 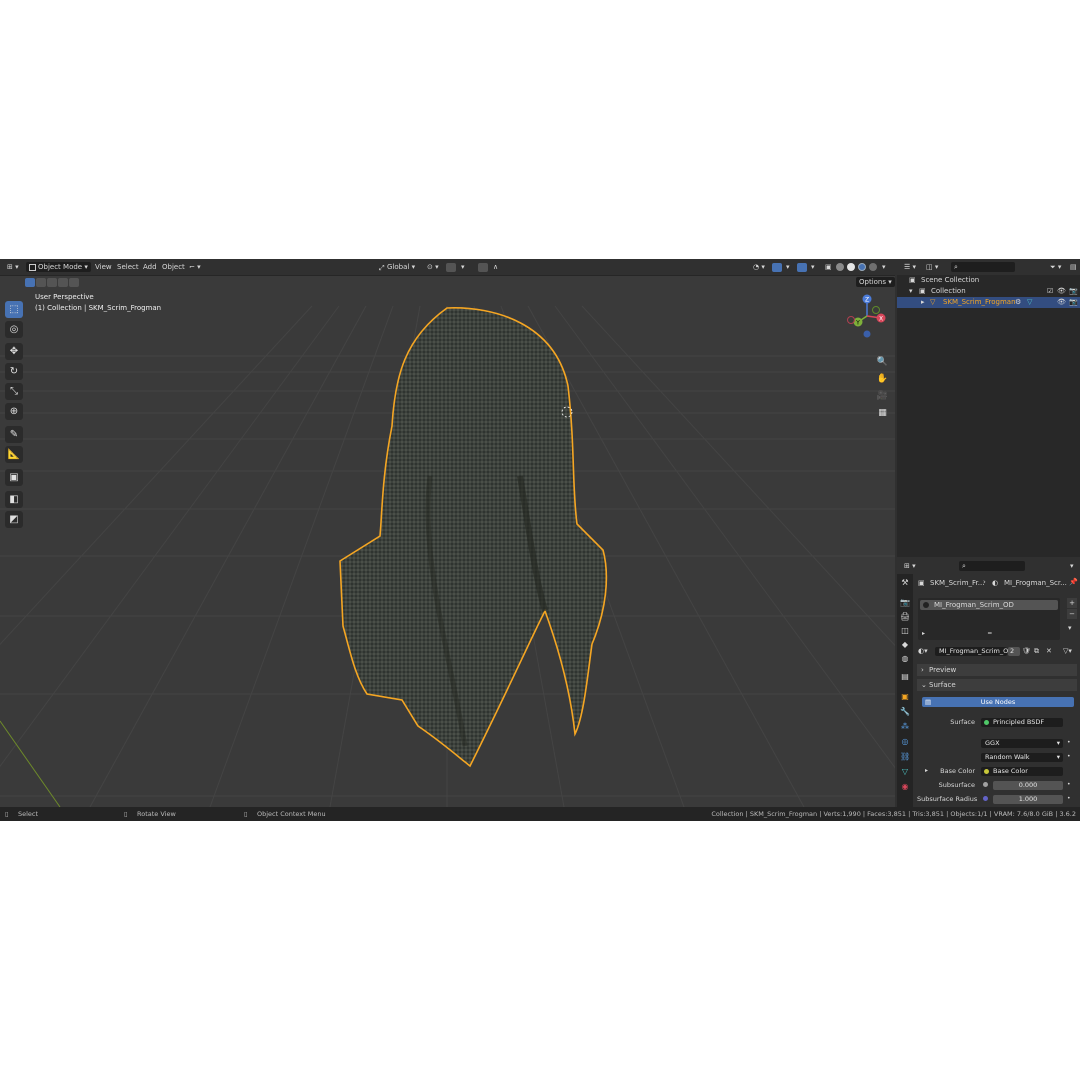 What do you see at coordinates (905, 603) in the screenshot?
I see `render-tab-icon: 📷` at bounding box center [905, 603].